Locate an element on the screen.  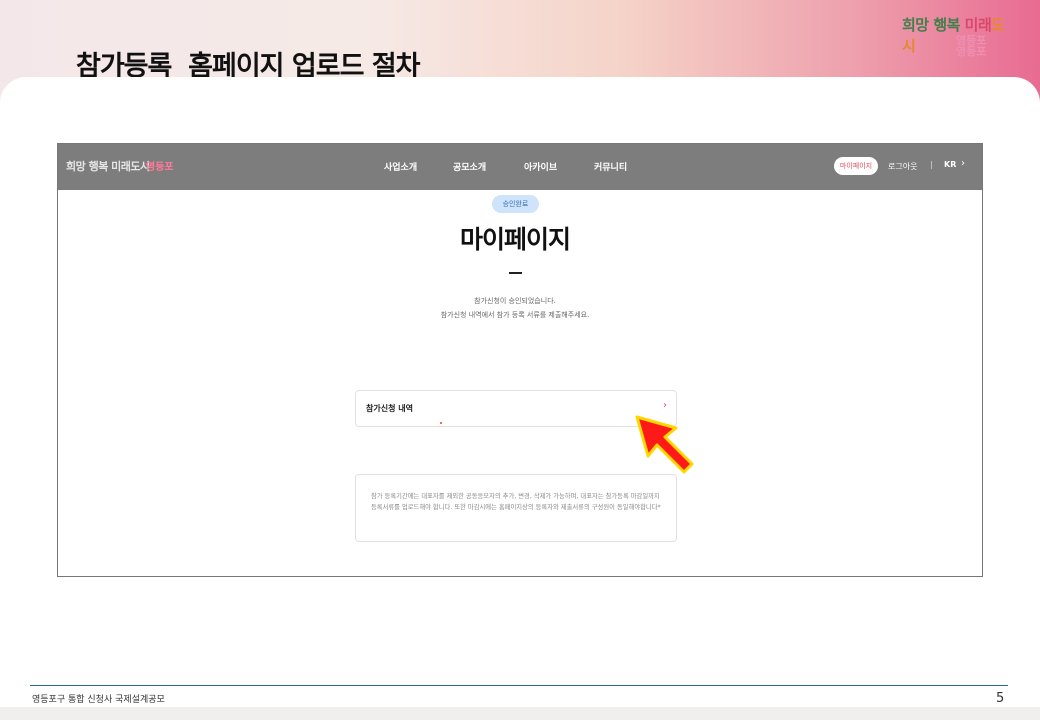
notice-line-1: 참가신청이 승인되었습니다. is located at coordinates (515, 301).